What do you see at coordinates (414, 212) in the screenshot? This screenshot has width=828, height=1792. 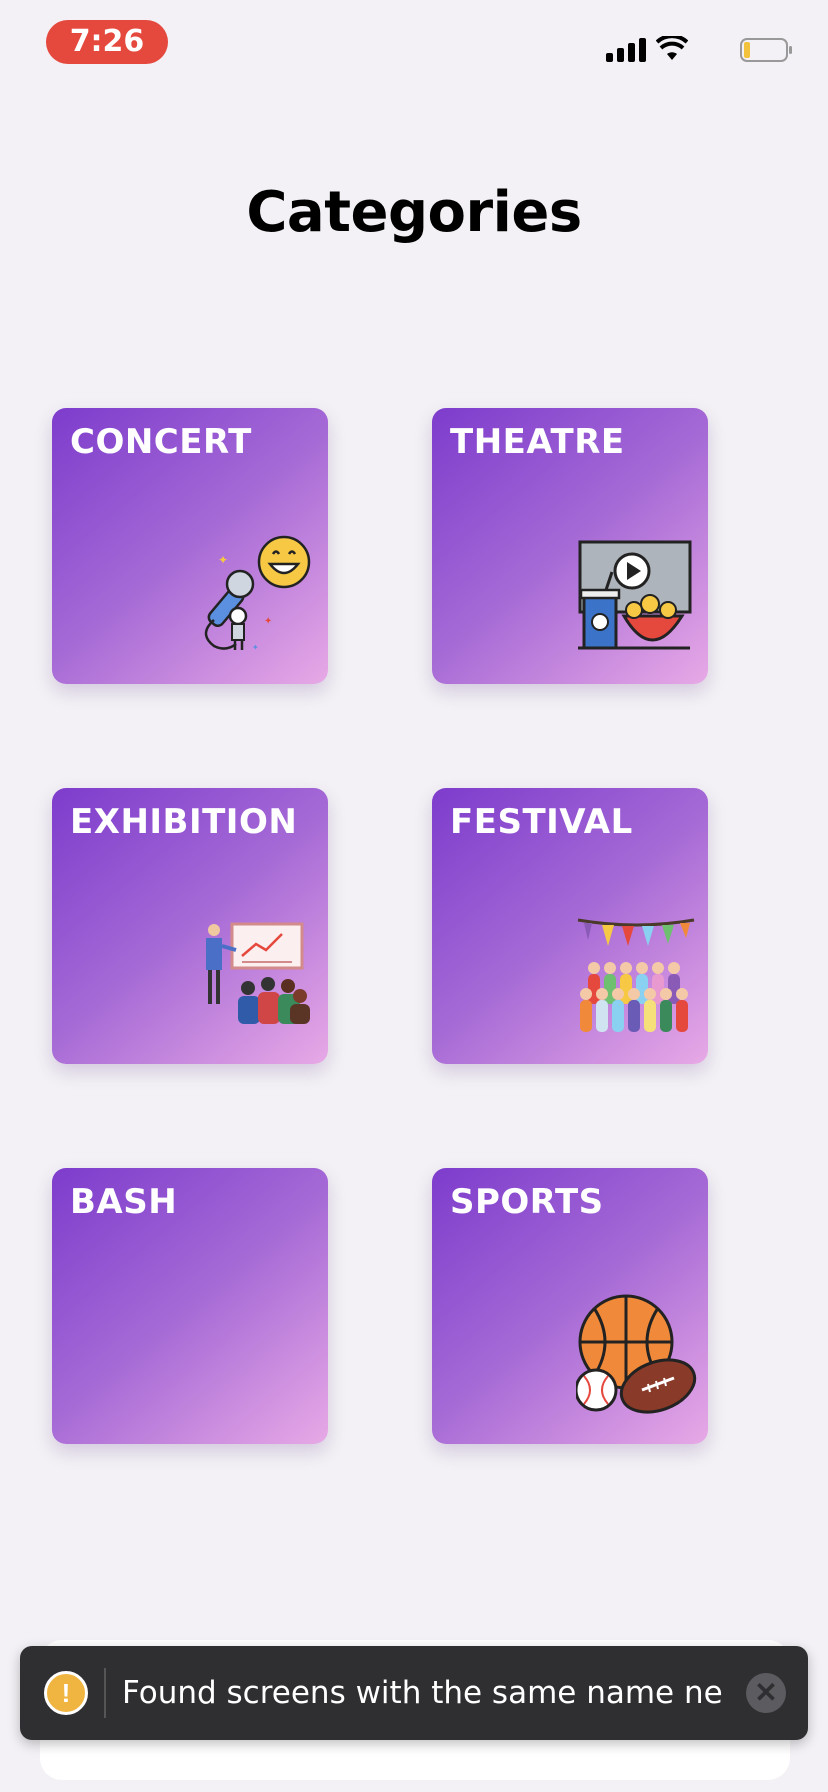 I see `page-title: Categories` at bounding box center [414, 212].